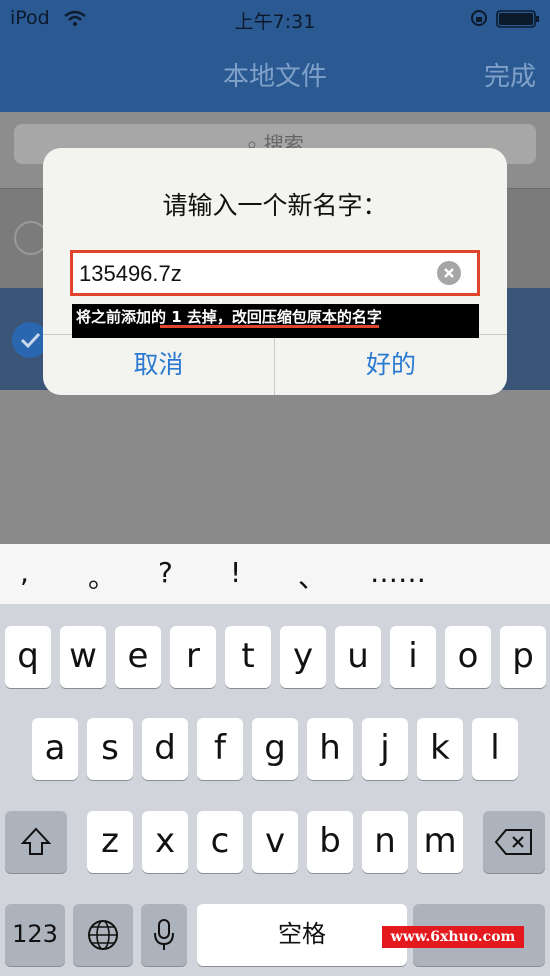 This screenshot has width=550, height=976. I want to click on key-p: p, so click(523, 657).